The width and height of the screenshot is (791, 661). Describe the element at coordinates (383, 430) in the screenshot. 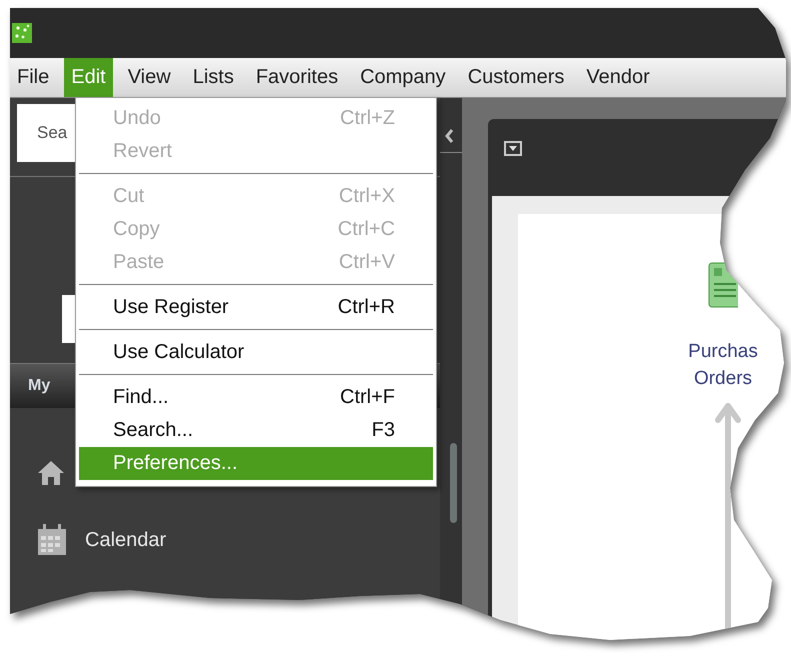

I see `shortcut-text: F3` at that location.